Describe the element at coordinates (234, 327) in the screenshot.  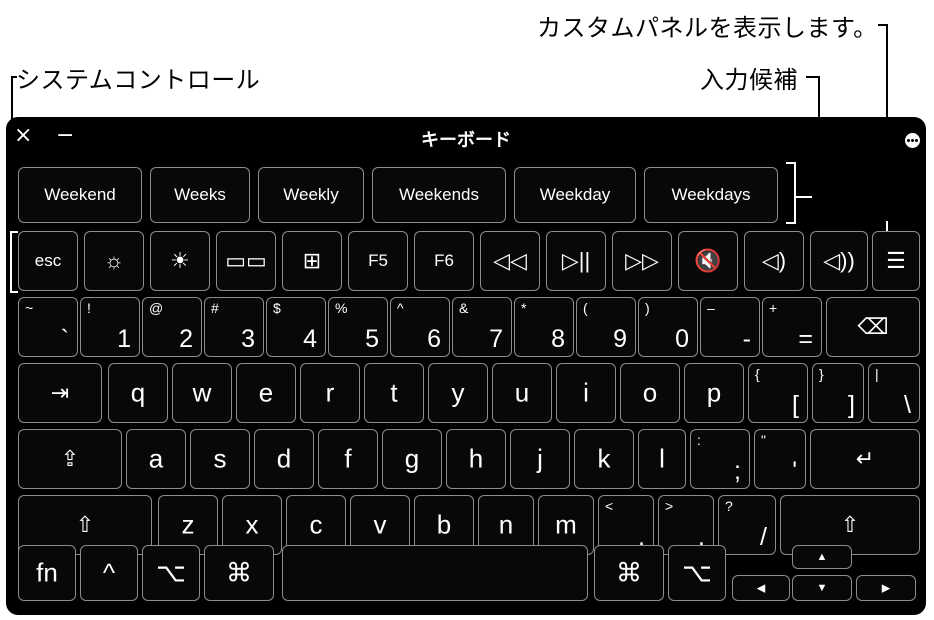
I see `key-3: #3` at that location.